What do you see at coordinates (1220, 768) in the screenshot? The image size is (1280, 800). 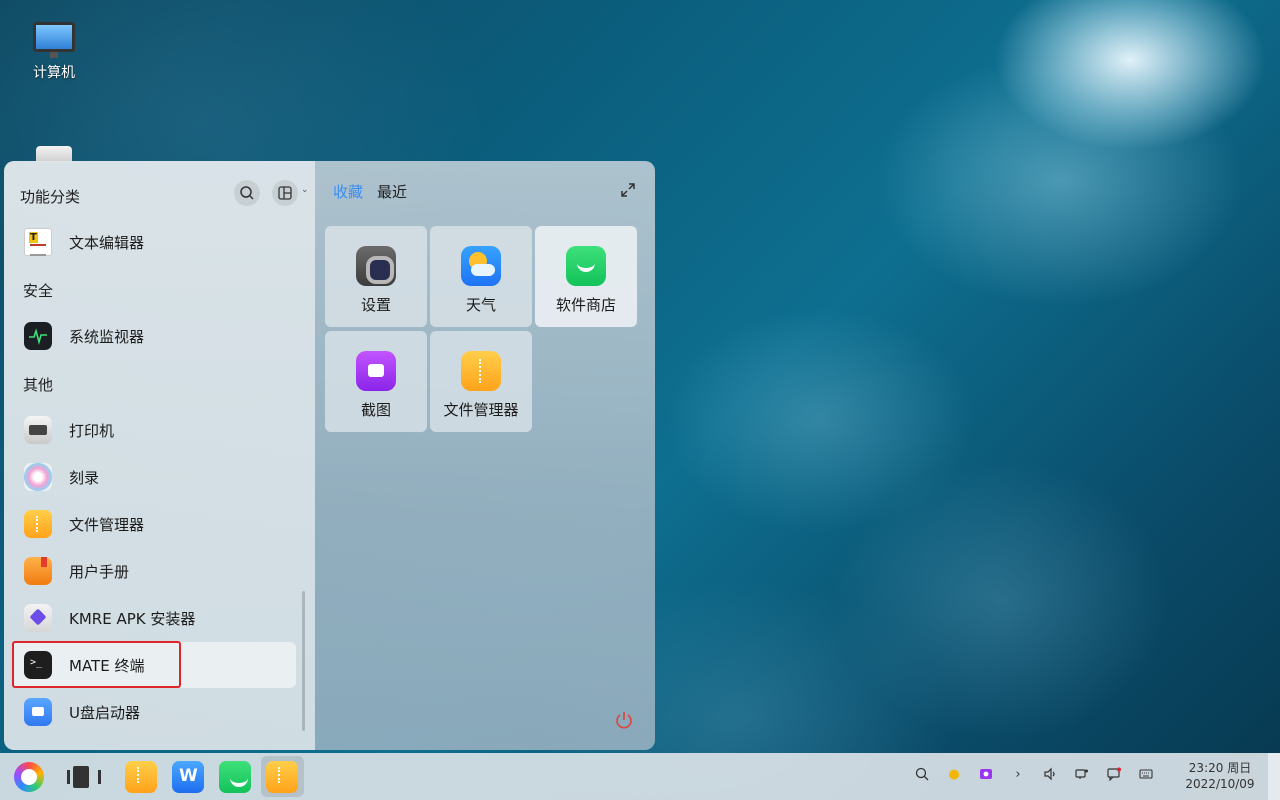 I see `clock-time: 23:20 周日` at bounding box center [1220, 768].